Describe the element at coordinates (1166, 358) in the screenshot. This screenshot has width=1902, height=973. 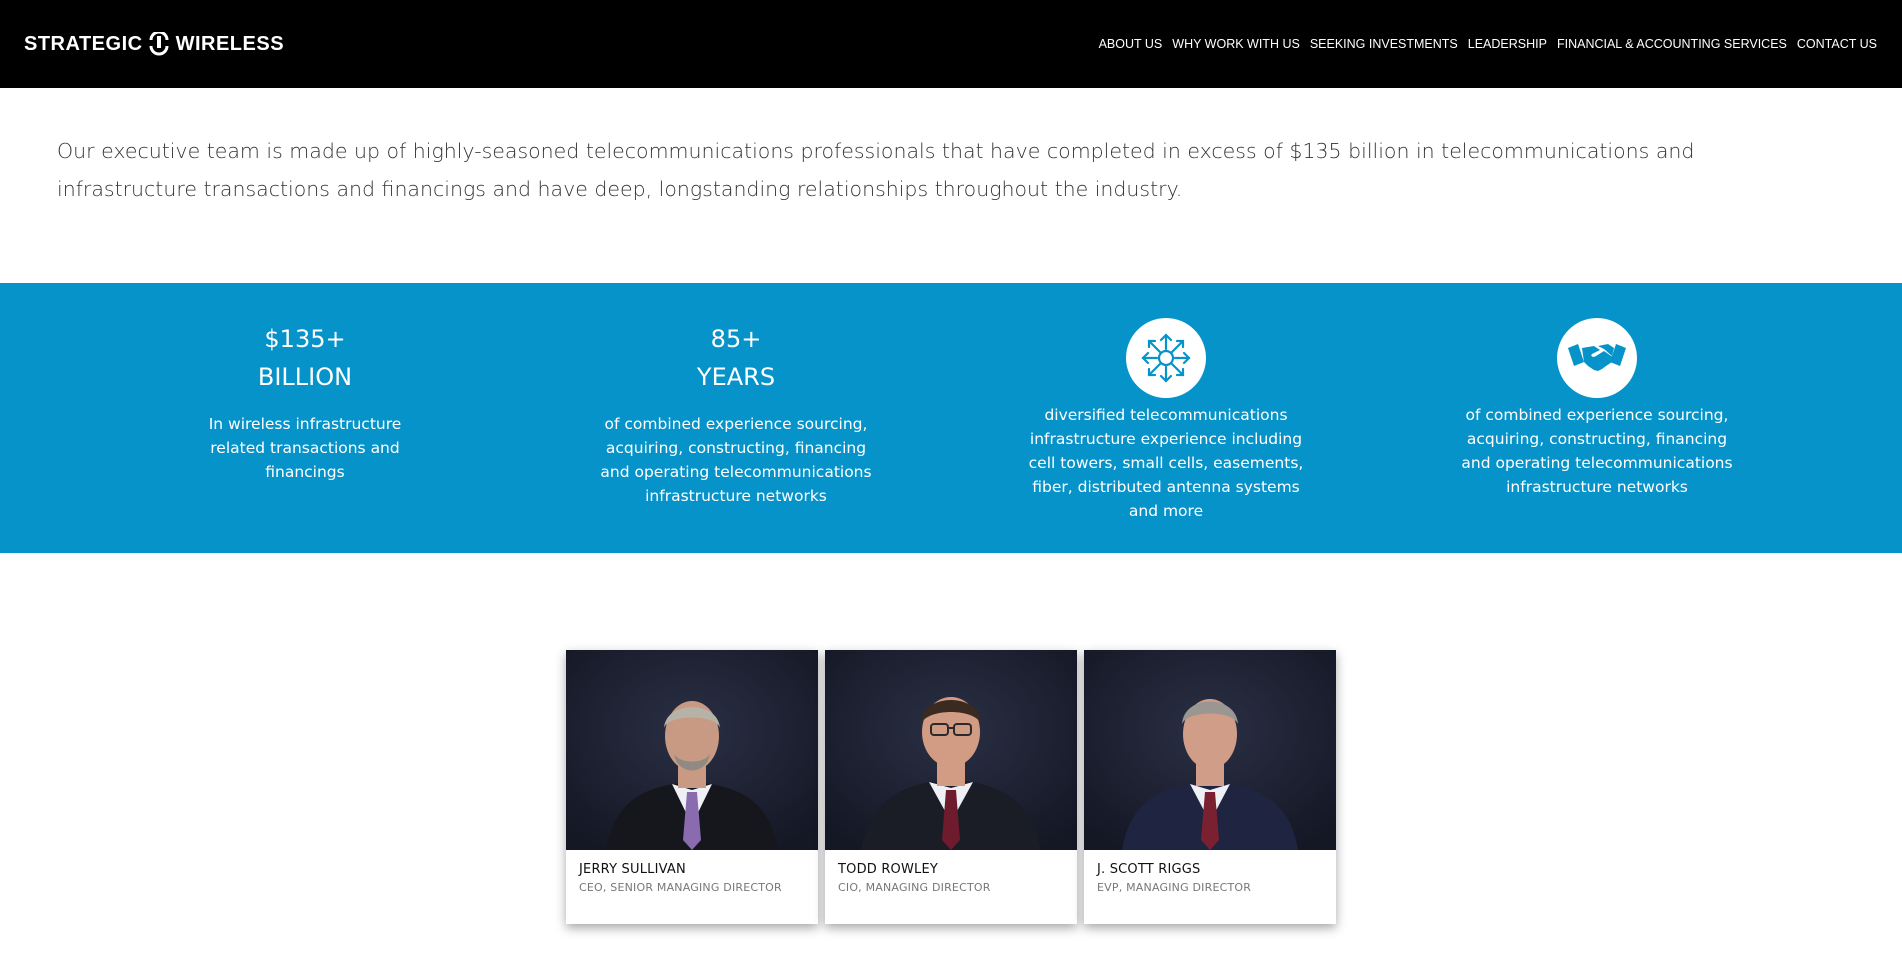
I see `network-arrows-icon` at that location.